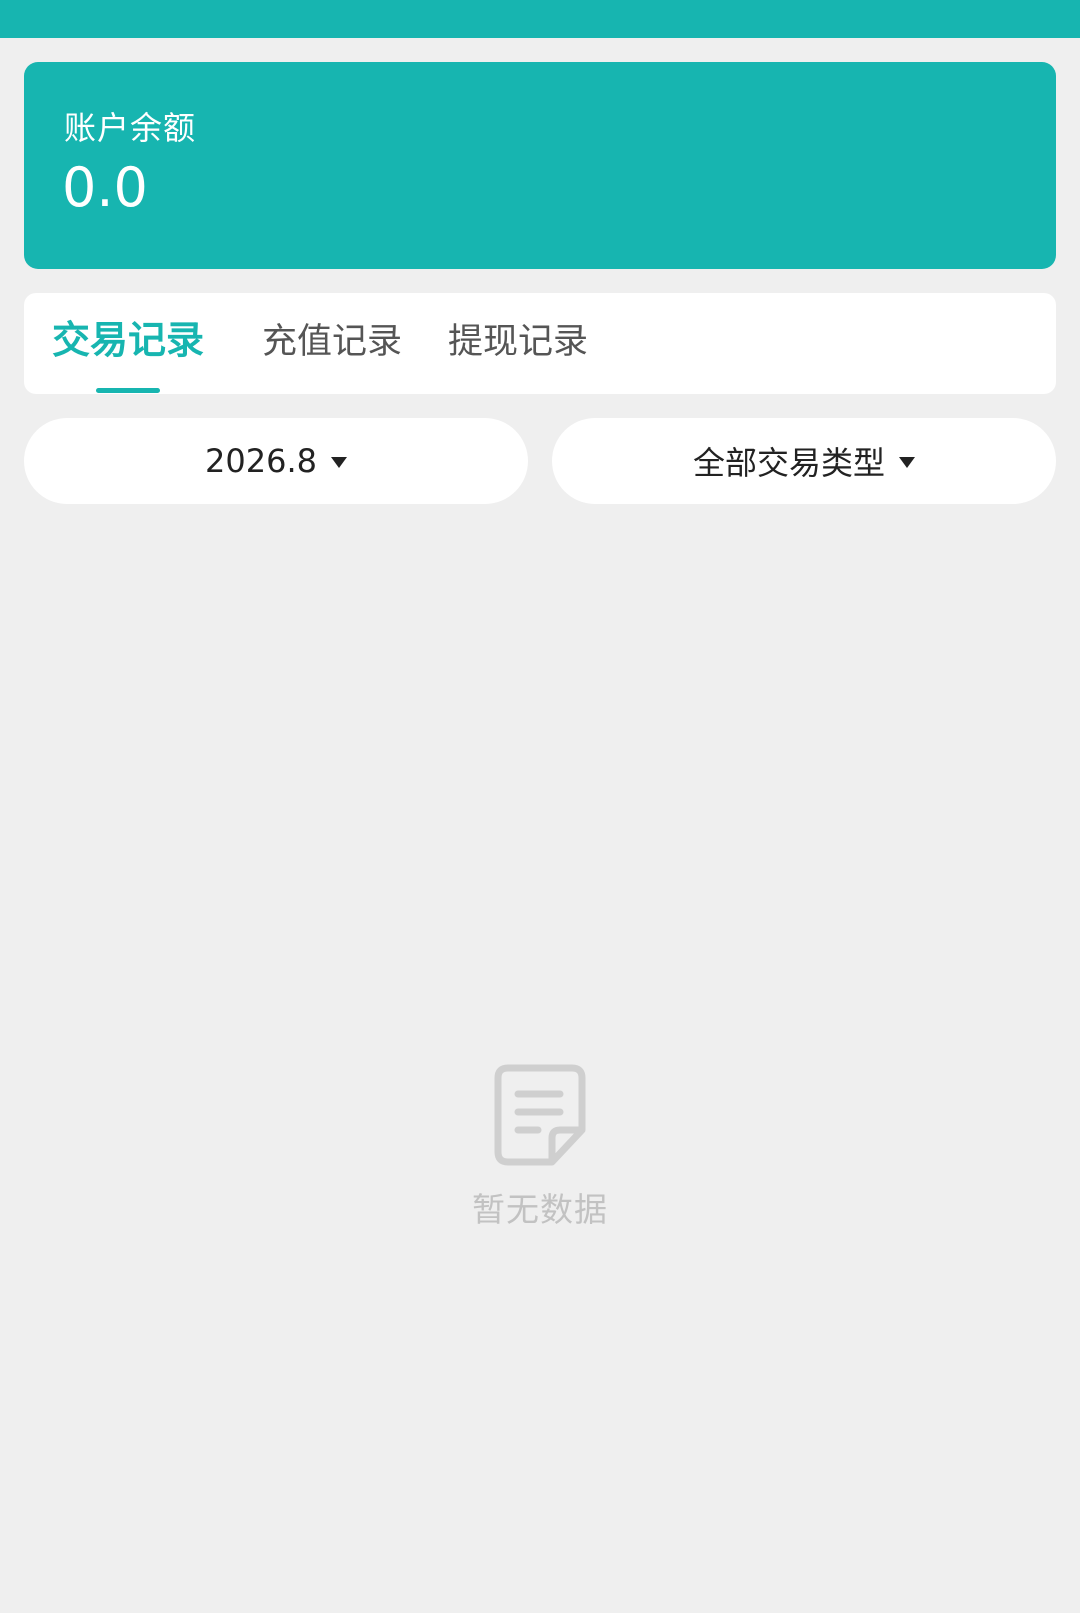 The height and width of the screenshot is (1613, 1080). Describe the element at coordinates (261, 461) in the screenshot. I see `date-filter-value: 2026.8` at that location.